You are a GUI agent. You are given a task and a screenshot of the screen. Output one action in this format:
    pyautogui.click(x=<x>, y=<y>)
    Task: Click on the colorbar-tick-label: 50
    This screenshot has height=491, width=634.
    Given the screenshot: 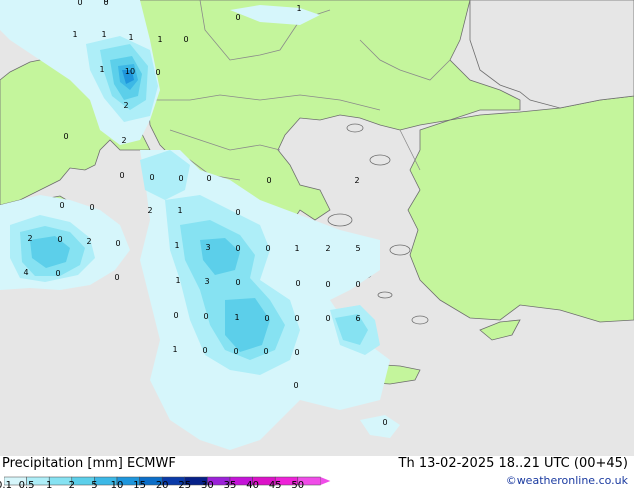 What is the action you would take?
    pyautogui.click(x=298, y=485)
    